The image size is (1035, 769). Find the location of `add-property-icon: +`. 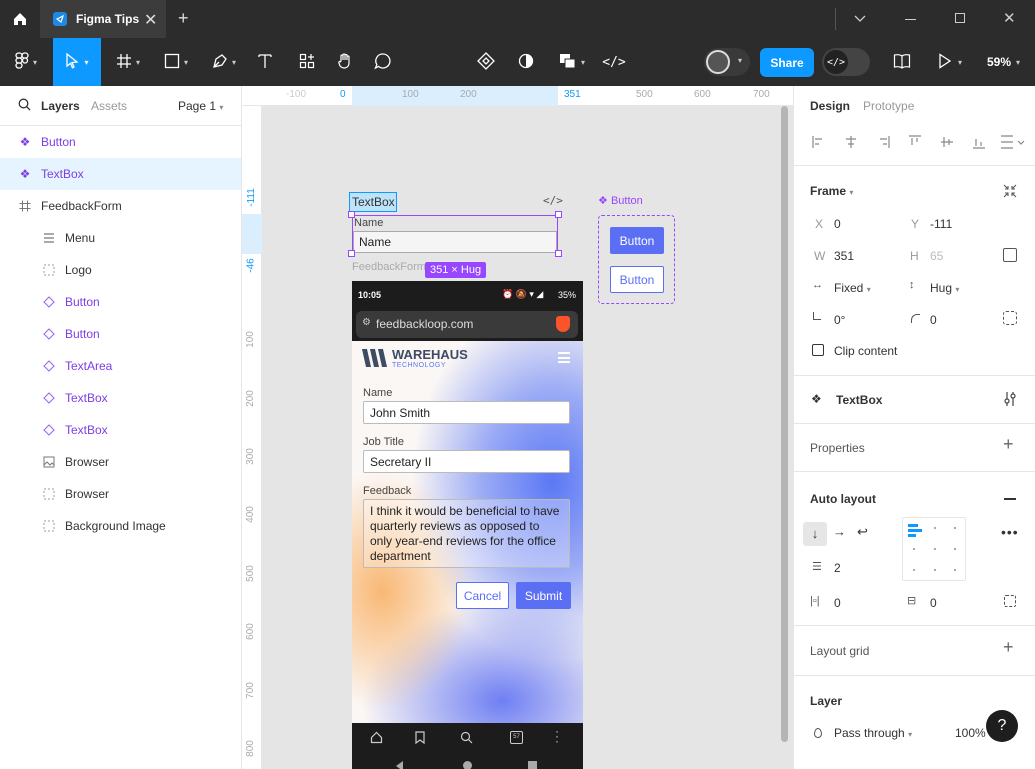

add-property-icon: + is located at coordinates (1008, 444).